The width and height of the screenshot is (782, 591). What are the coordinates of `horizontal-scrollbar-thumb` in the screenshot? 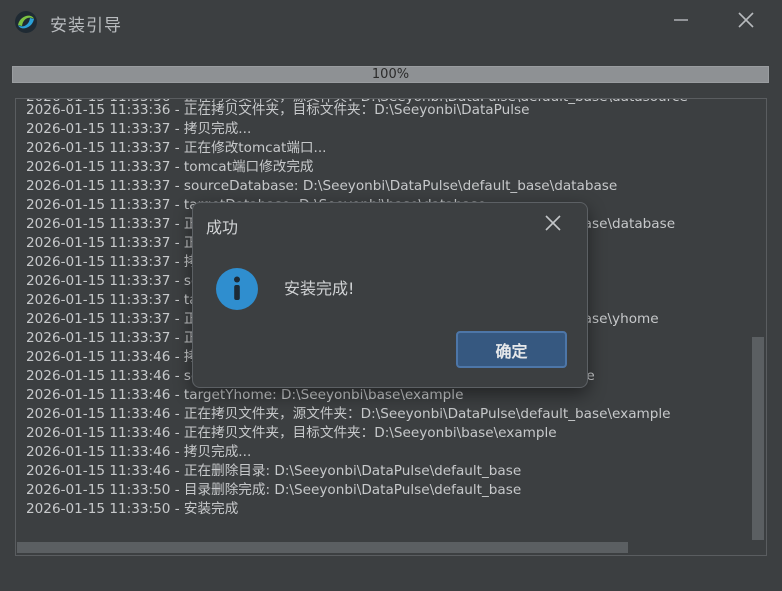 It's located at (322, 547).